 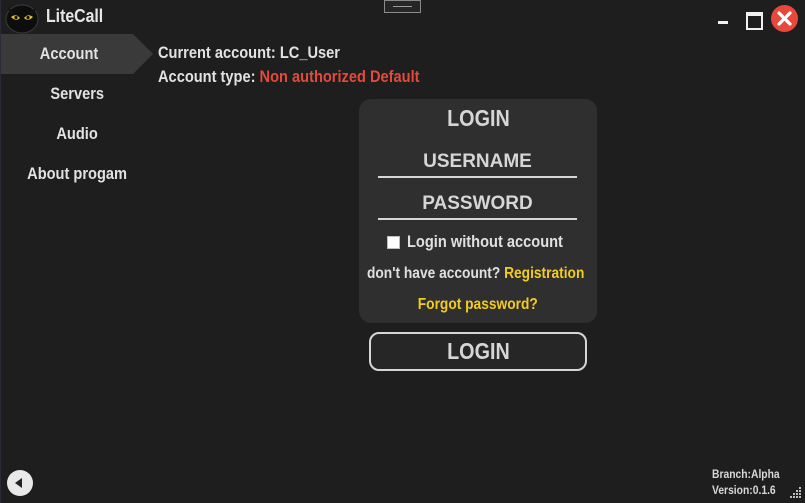 I want to click on sidebar-item-audio: Audio, so click(x=77, y=134).